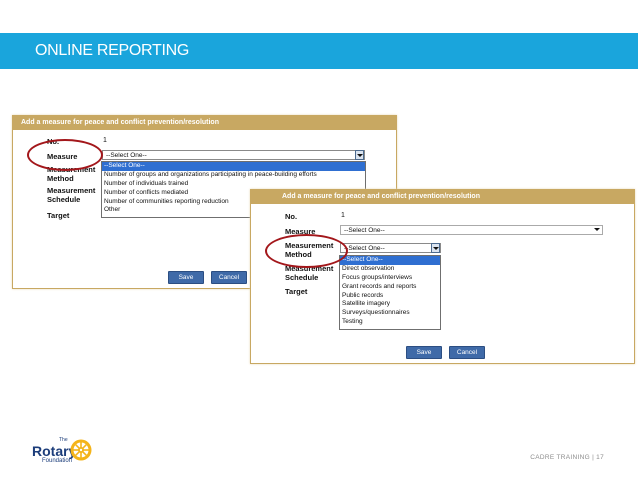  I want to click on dropdown-option: Surveys/questionnaires, so click(390, 313).